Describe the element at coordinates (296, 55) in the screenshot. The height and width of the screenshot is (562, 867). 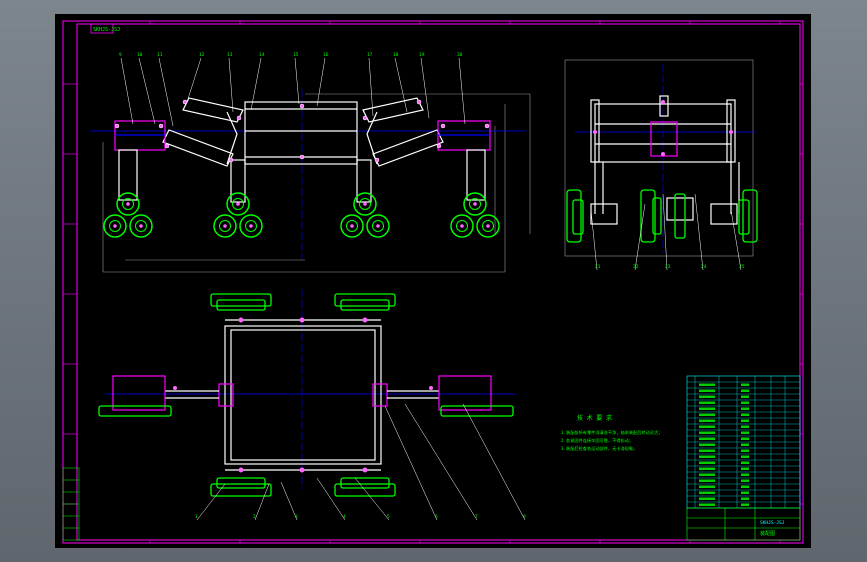
I see `front-balloon: 15` at that location.